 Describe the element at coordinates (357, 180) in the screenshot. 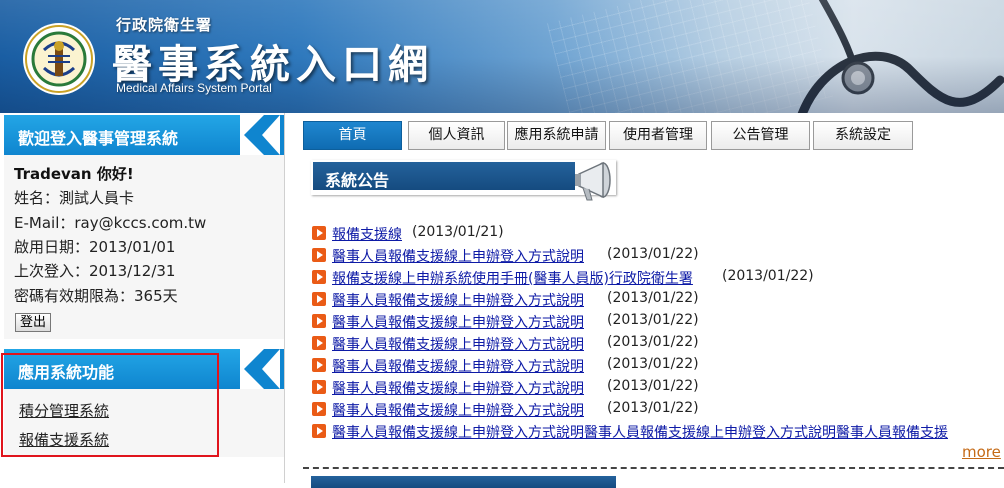

I see `announcements-title: 系統公告` at that location.